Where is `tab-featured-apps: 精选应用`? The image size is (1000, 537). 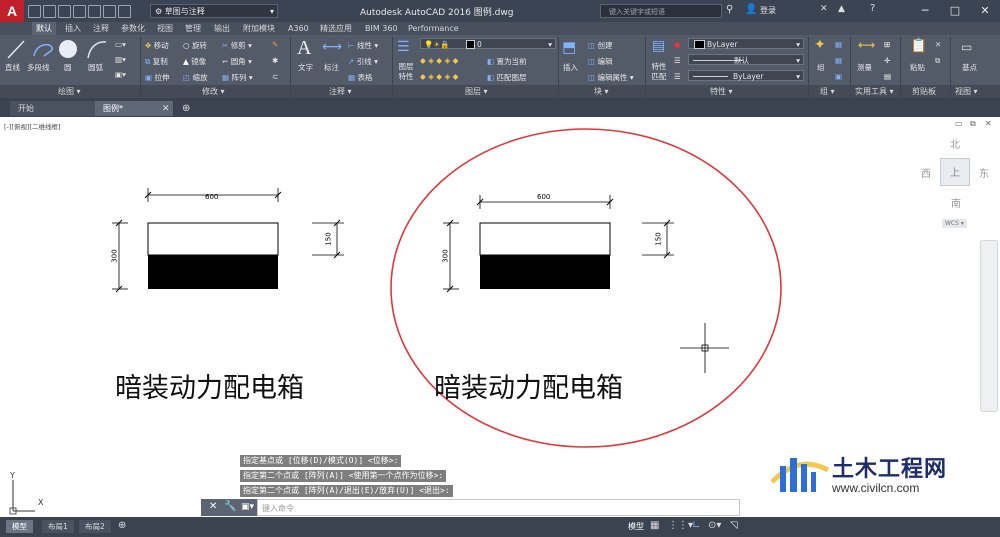 tab-featured-apps: 精选应用 is located at coordinates (336, 28).